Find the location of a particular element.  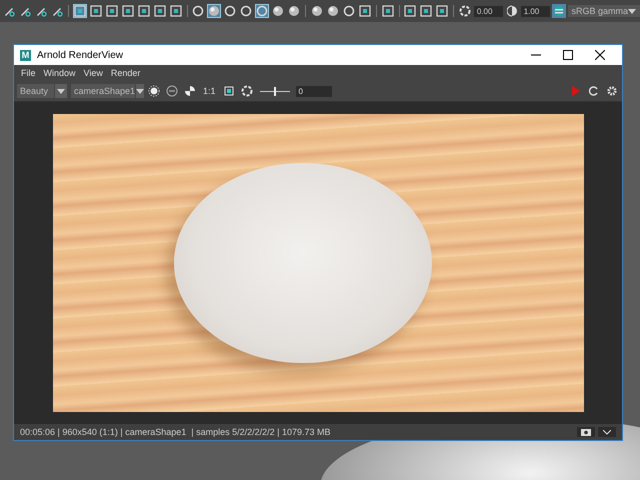

render-region-icon is located at coordinates (154, 91).